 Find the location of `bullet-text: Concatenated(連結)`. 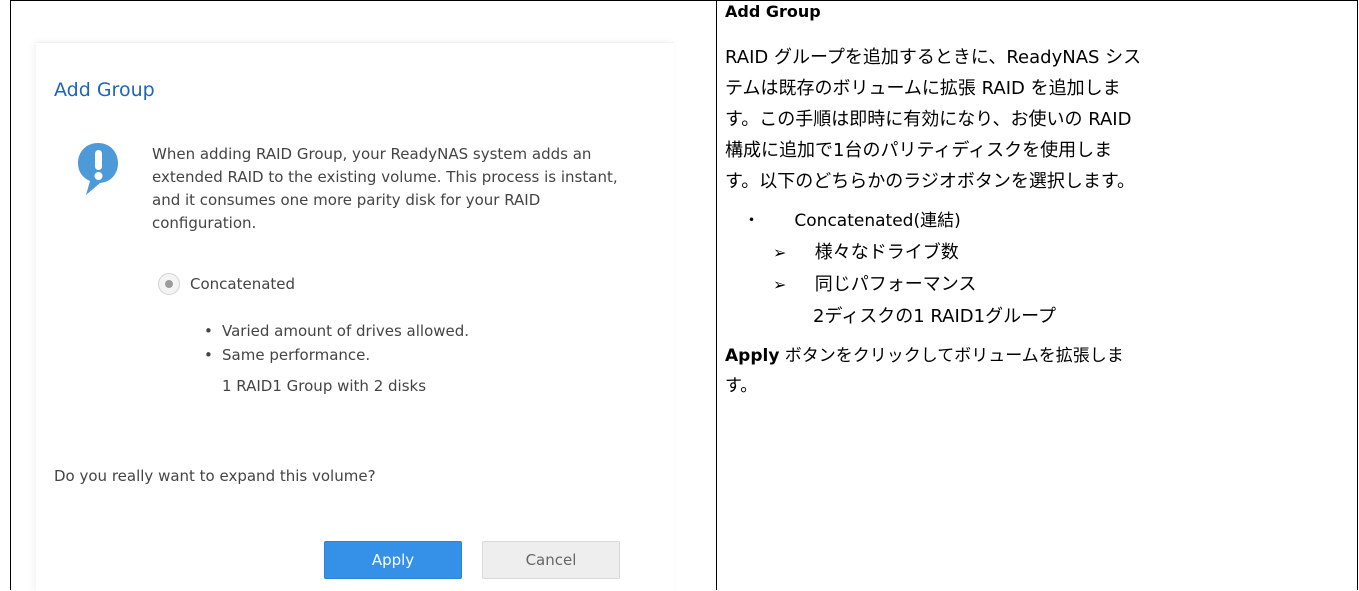

bullet-text: Concatenated(連結) is located at coordinates (877, 221).